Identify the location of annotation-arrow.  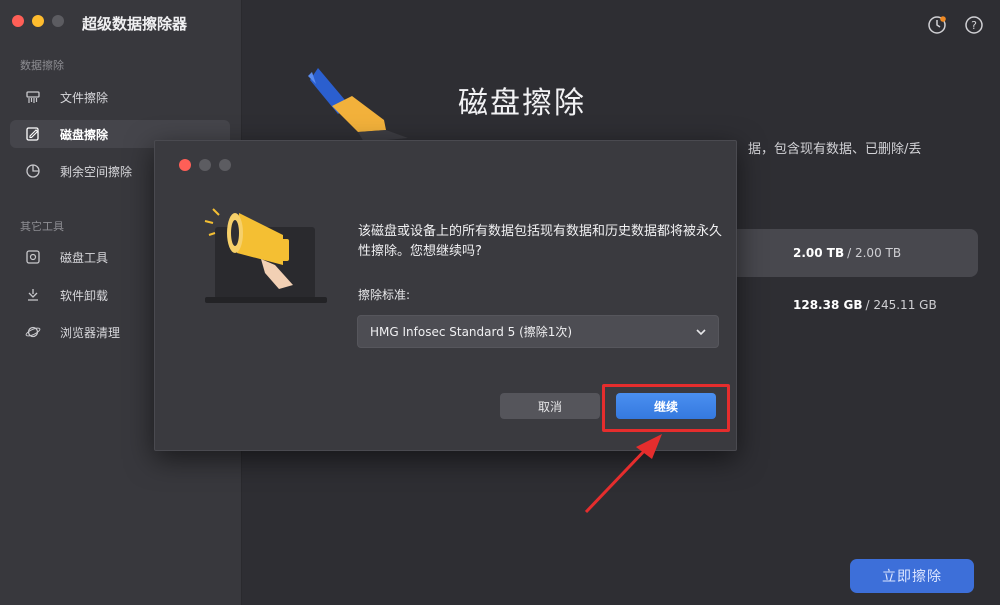
(623, 474).